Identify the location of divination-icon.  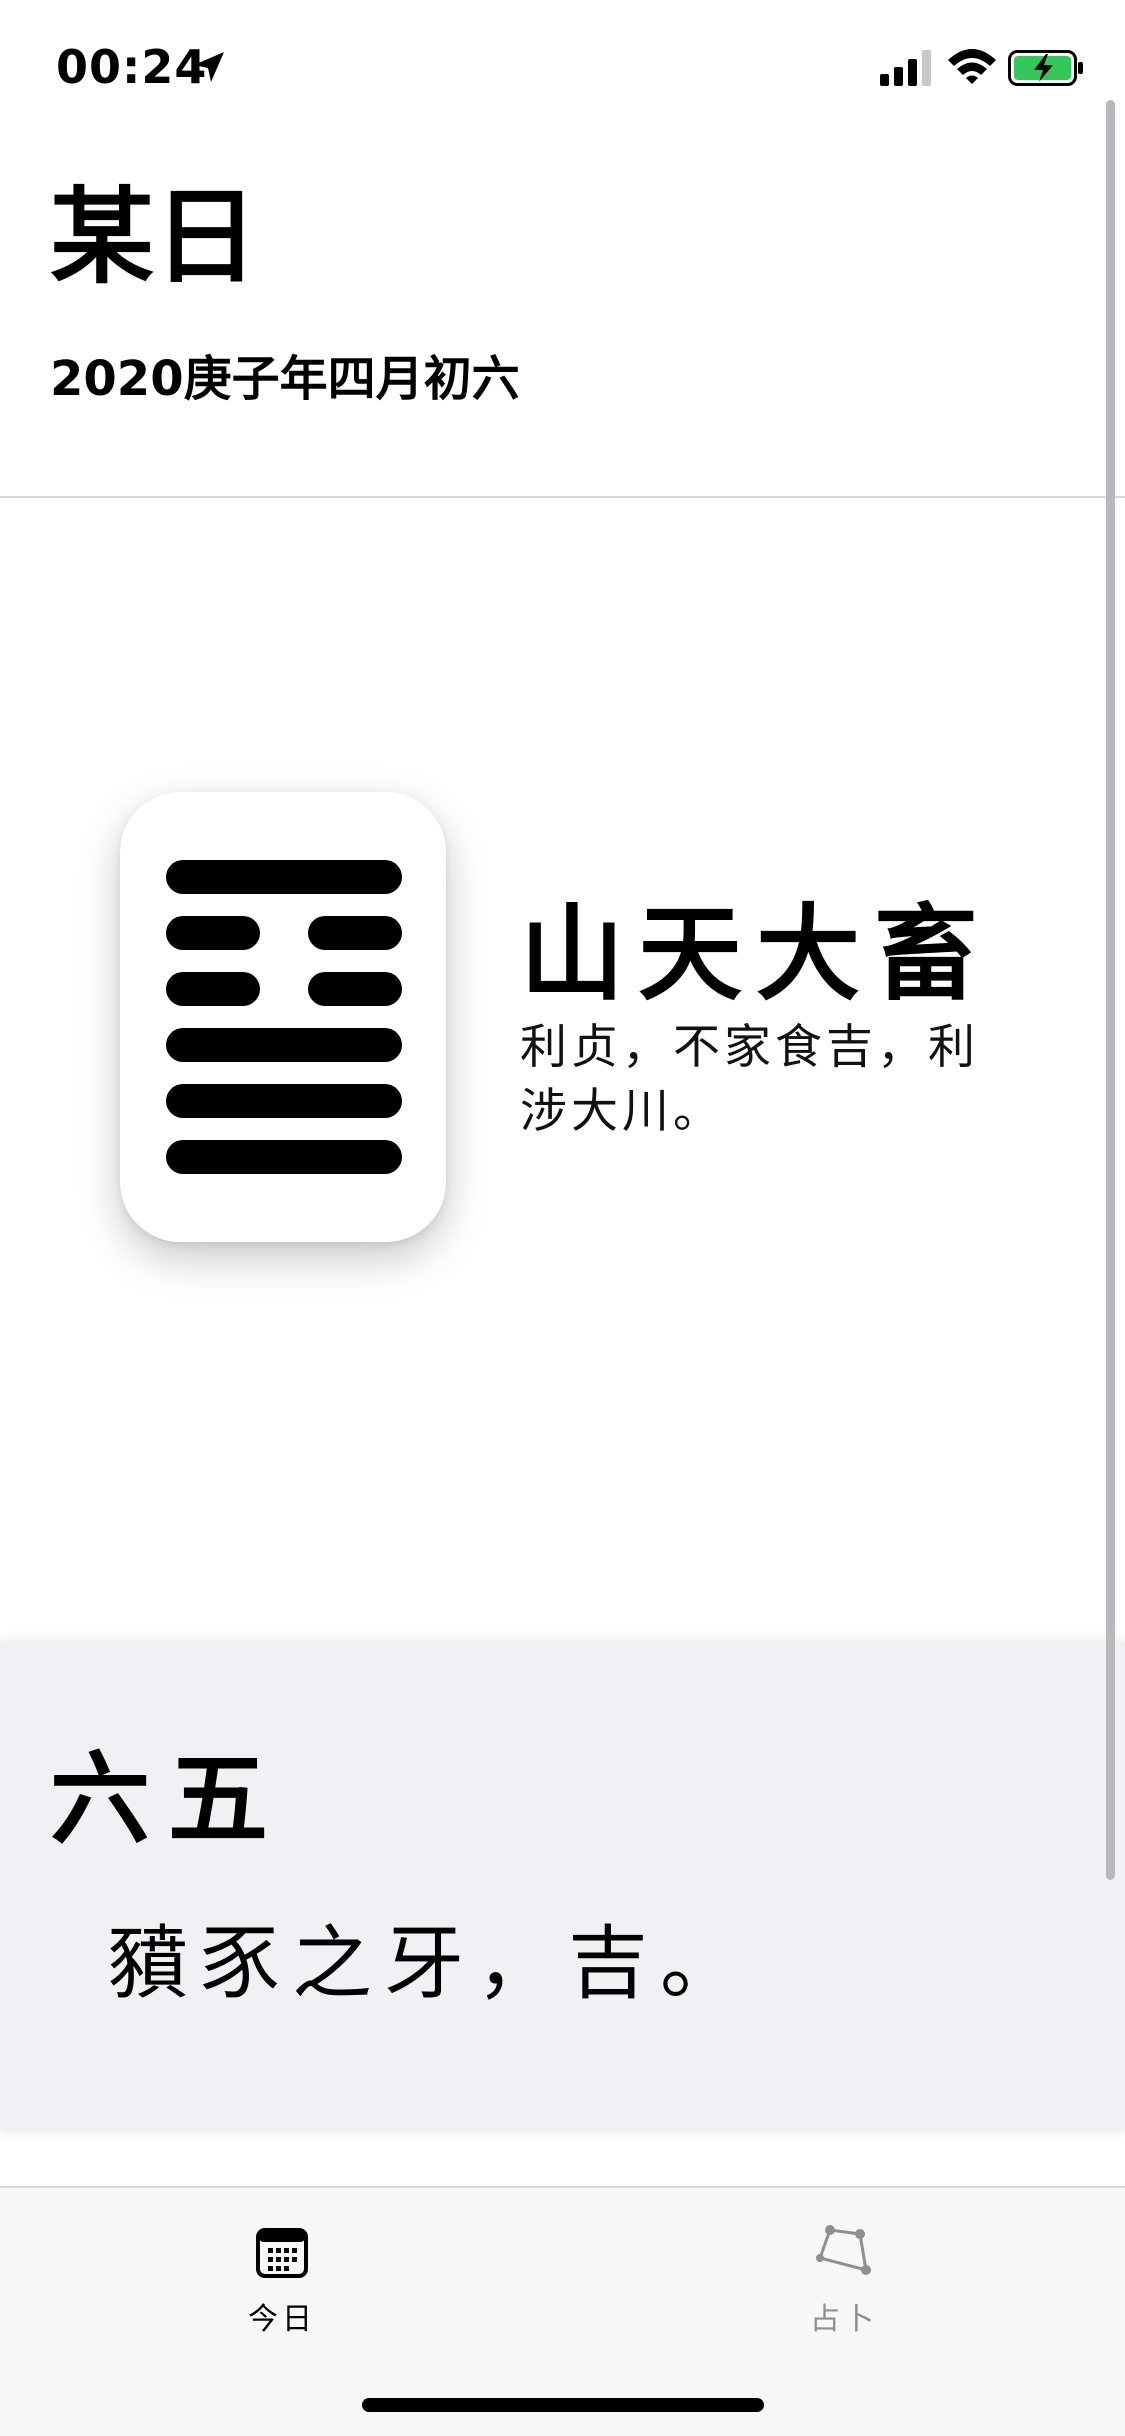
(843, 2250).